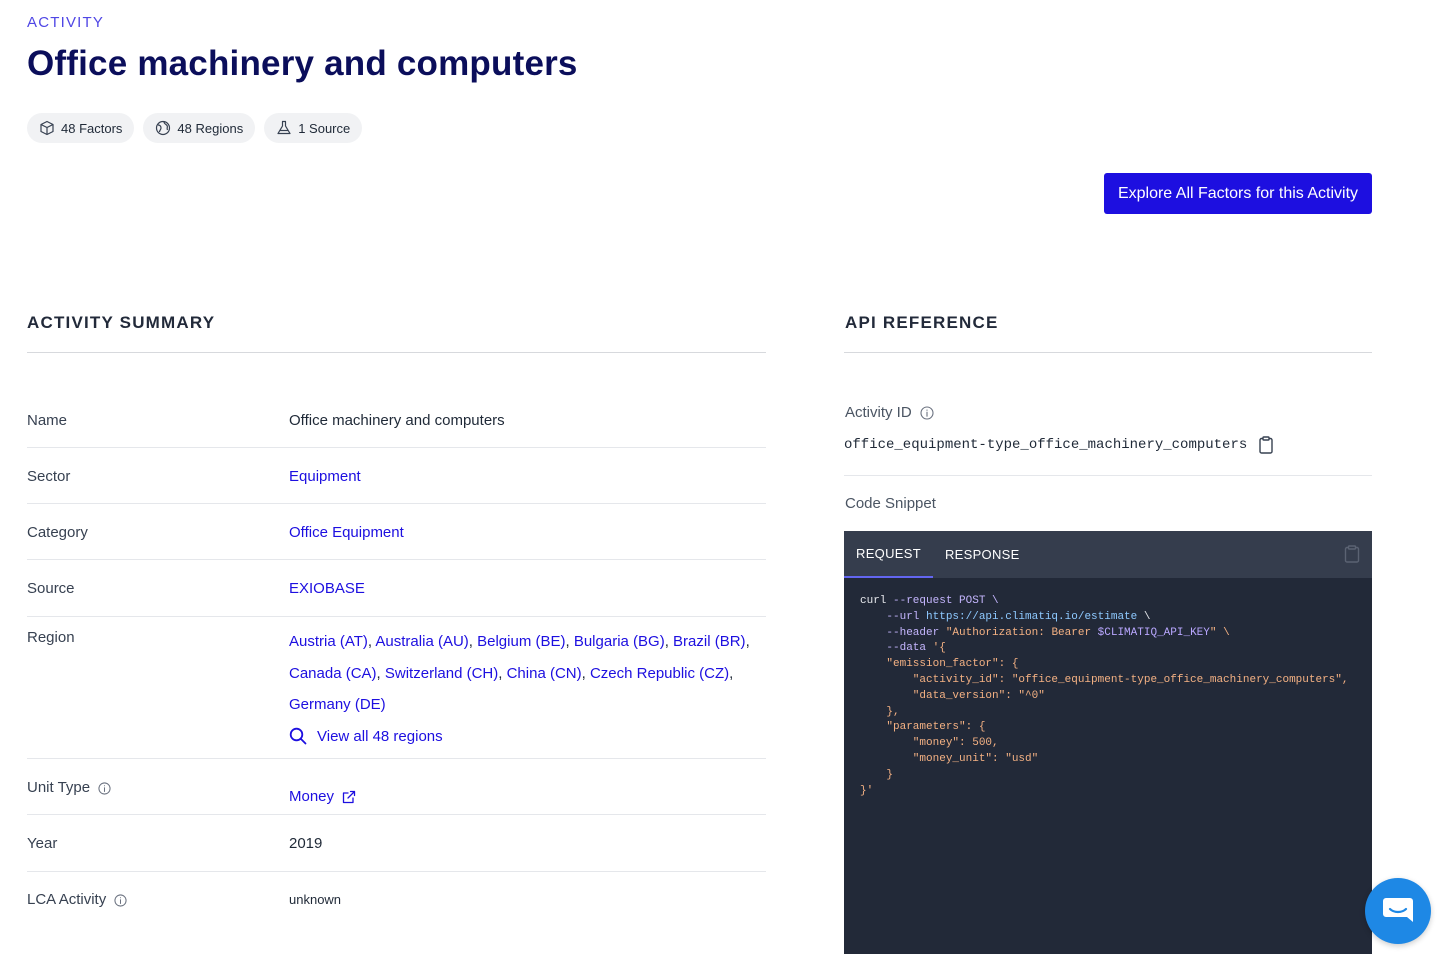  I want to click on chat-launcher-button, so click(1398, 911).